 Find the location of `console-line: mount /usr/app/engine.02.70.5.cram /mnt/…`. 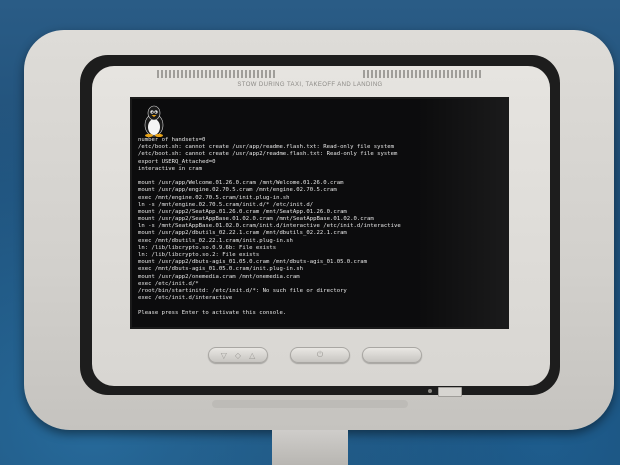

console-line: mount /usr/app/engine.02.70.5.cram /mnt/… is located at coordinates (237, 190).